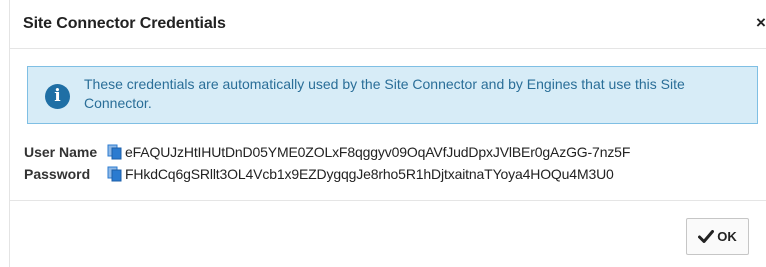 The width and height of the screenshot is (766, 267). What do you see at coordinates (57, 96) in the screenshot?
I see `info-icon: i` at bounding box center [57, 96].